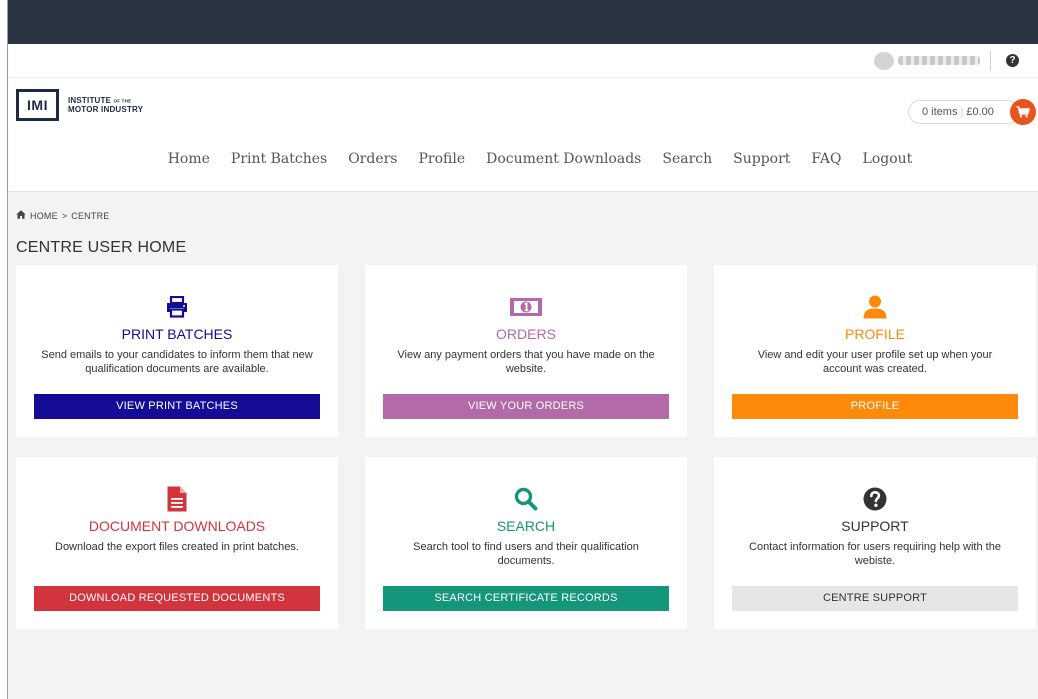 The height and width of the screenshot is (699, 1038). I want to click on cart: 0 items | £0.00, so click(973, 112).